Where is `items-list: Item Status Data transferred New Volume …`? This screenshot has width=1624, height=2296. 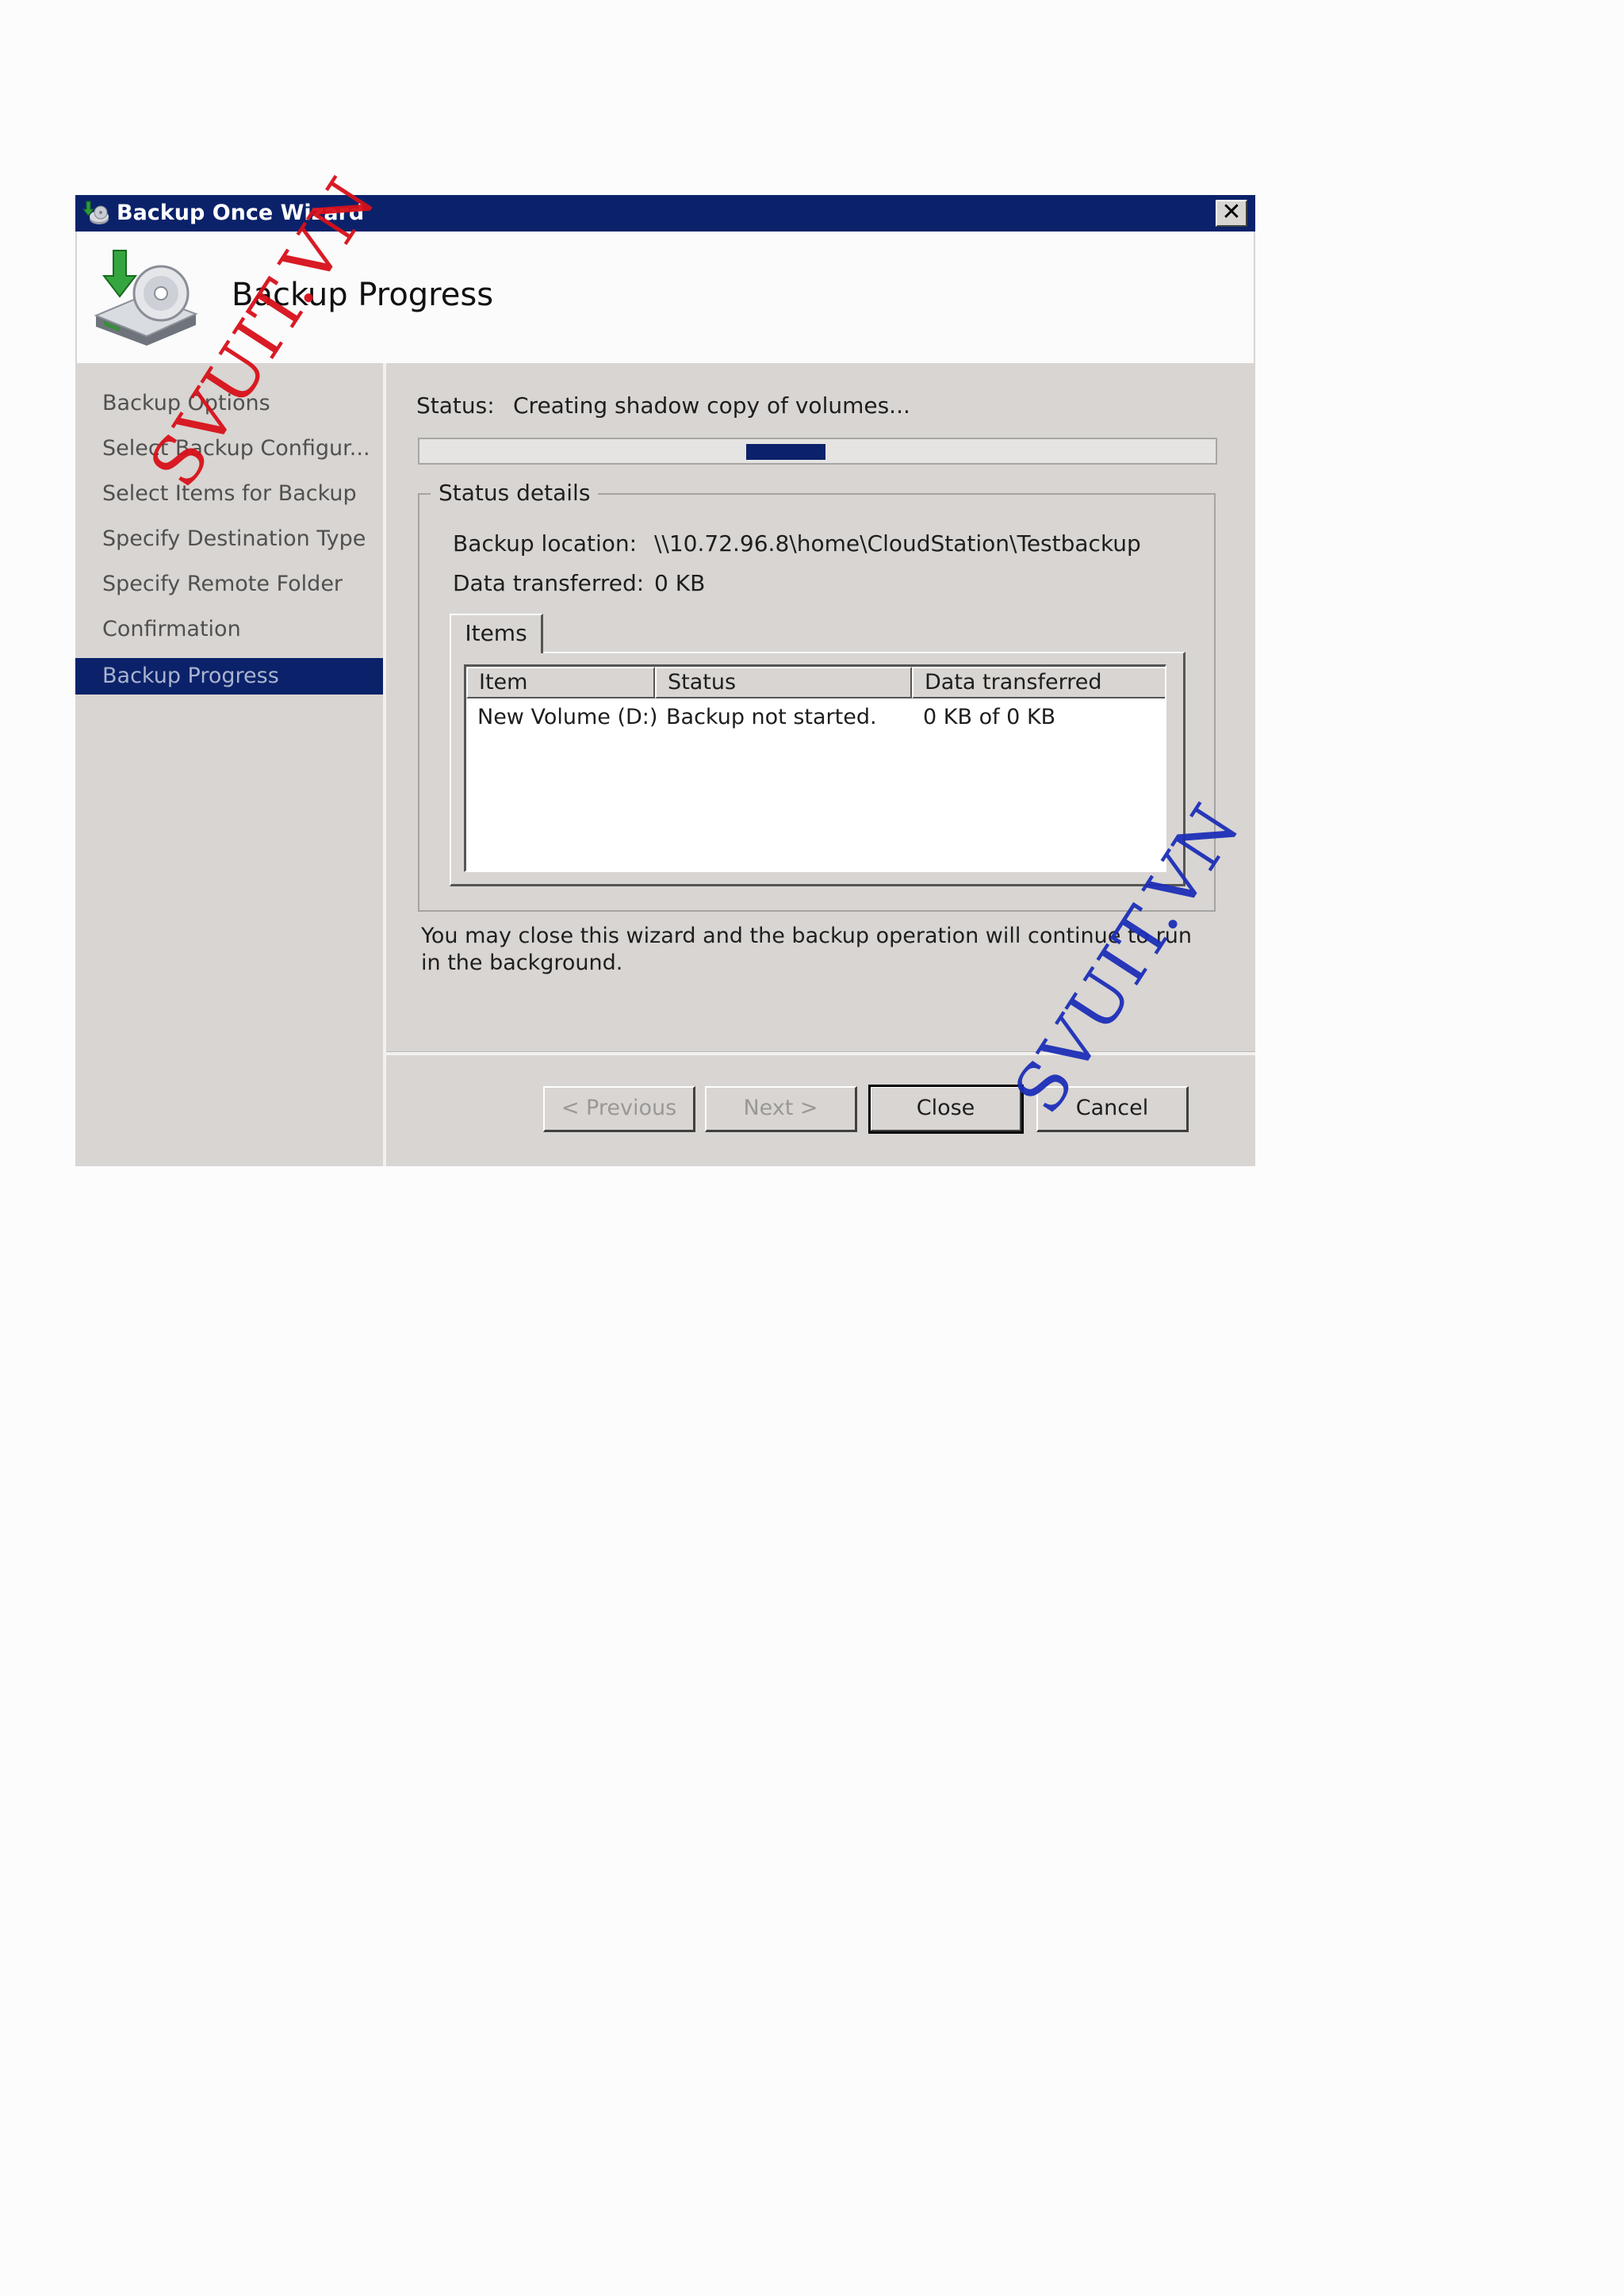 items-list: Item Status Data transferred New Volume … is located at coordinates (815, 768).